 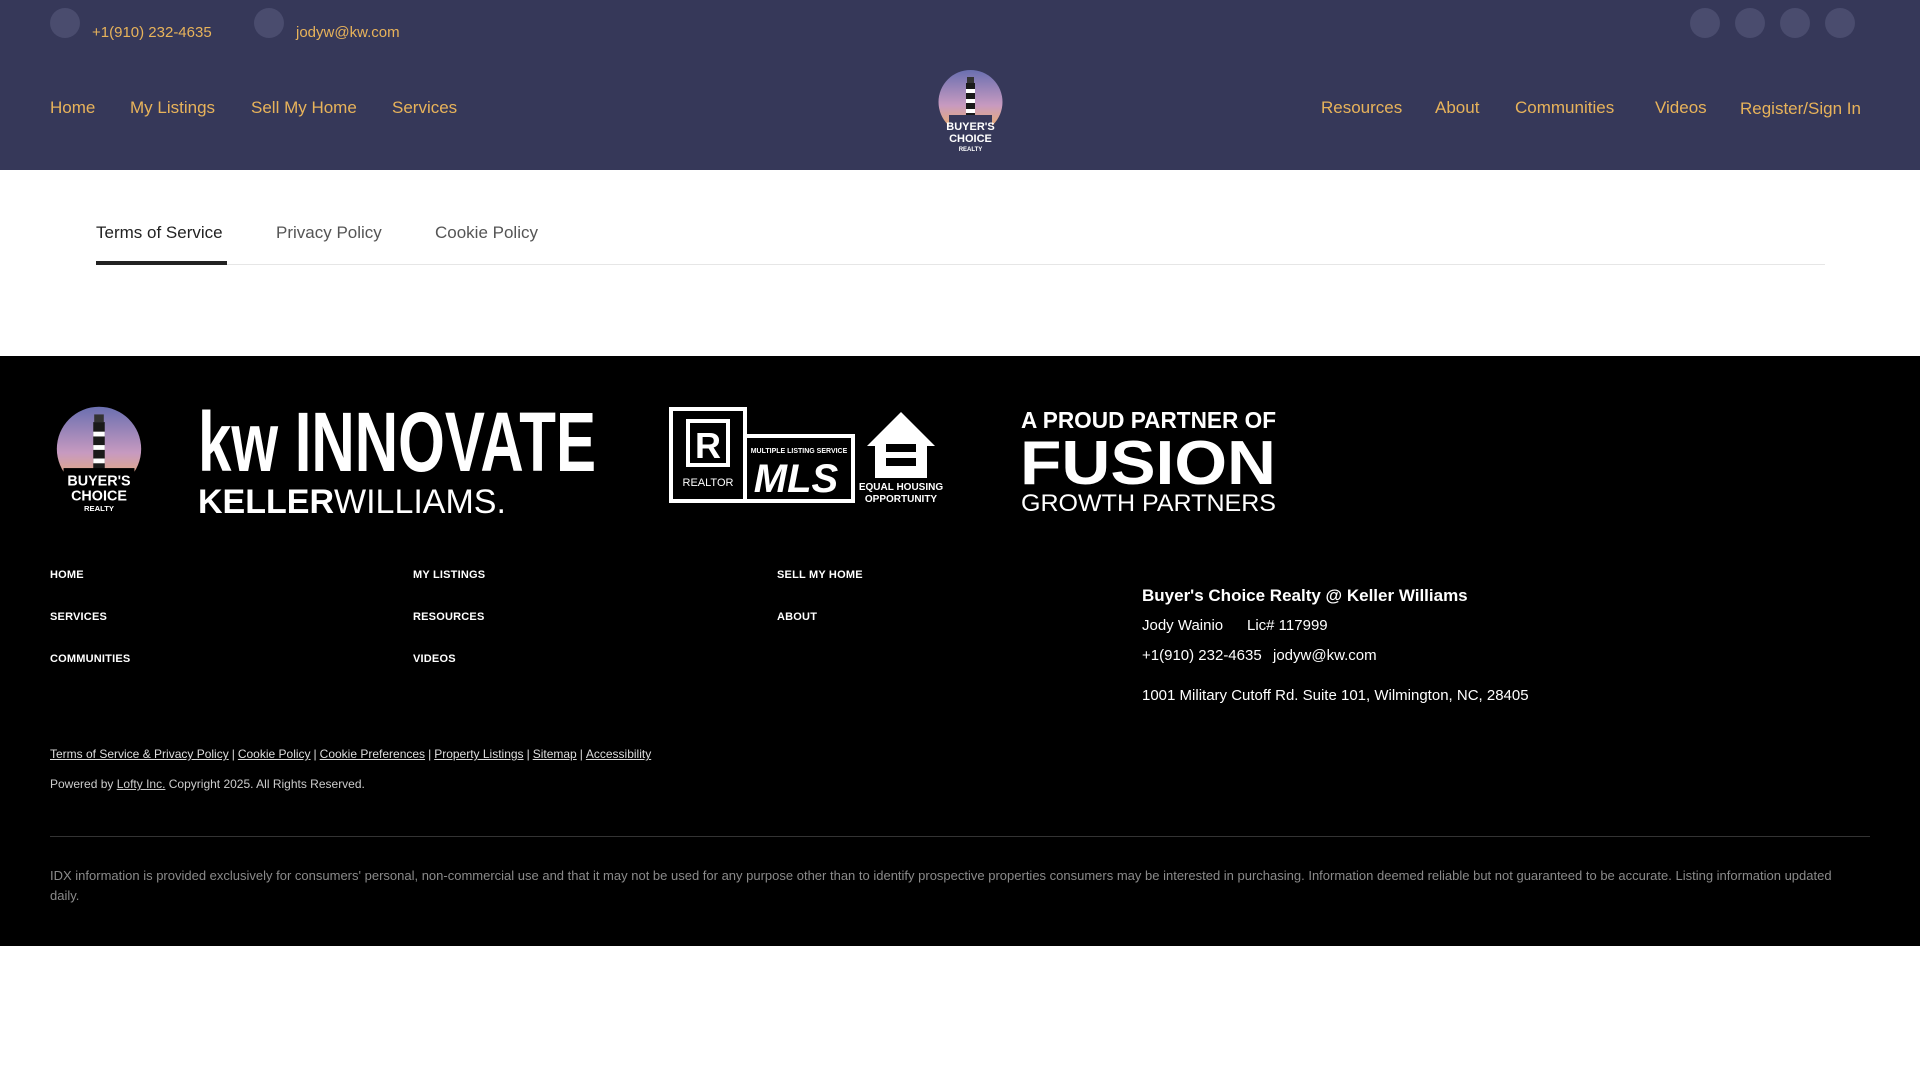 What do you see at coordinates (449, 575) in the screenshot?
I see `footer-link-my-listings: MY LISTINGS` at bounding box center [449, 575].